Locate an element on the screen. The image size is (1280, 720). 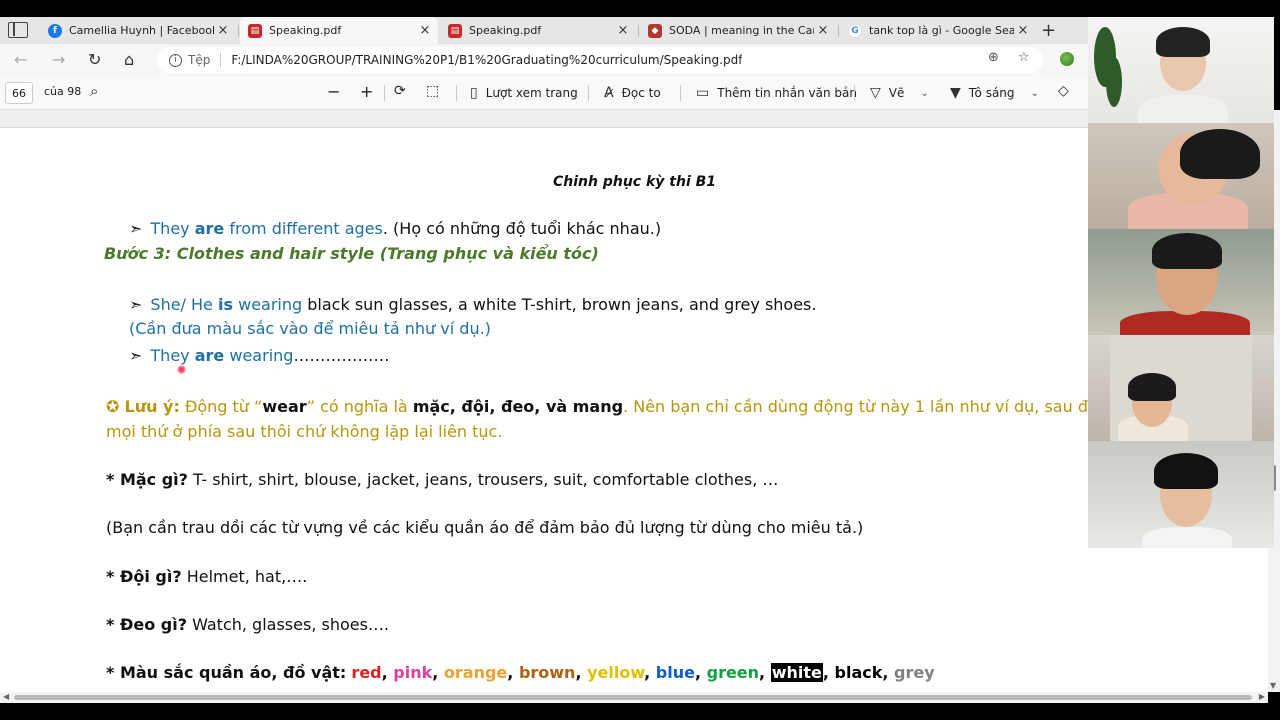
tab-actions-icon is located at coordinates (18, 30).